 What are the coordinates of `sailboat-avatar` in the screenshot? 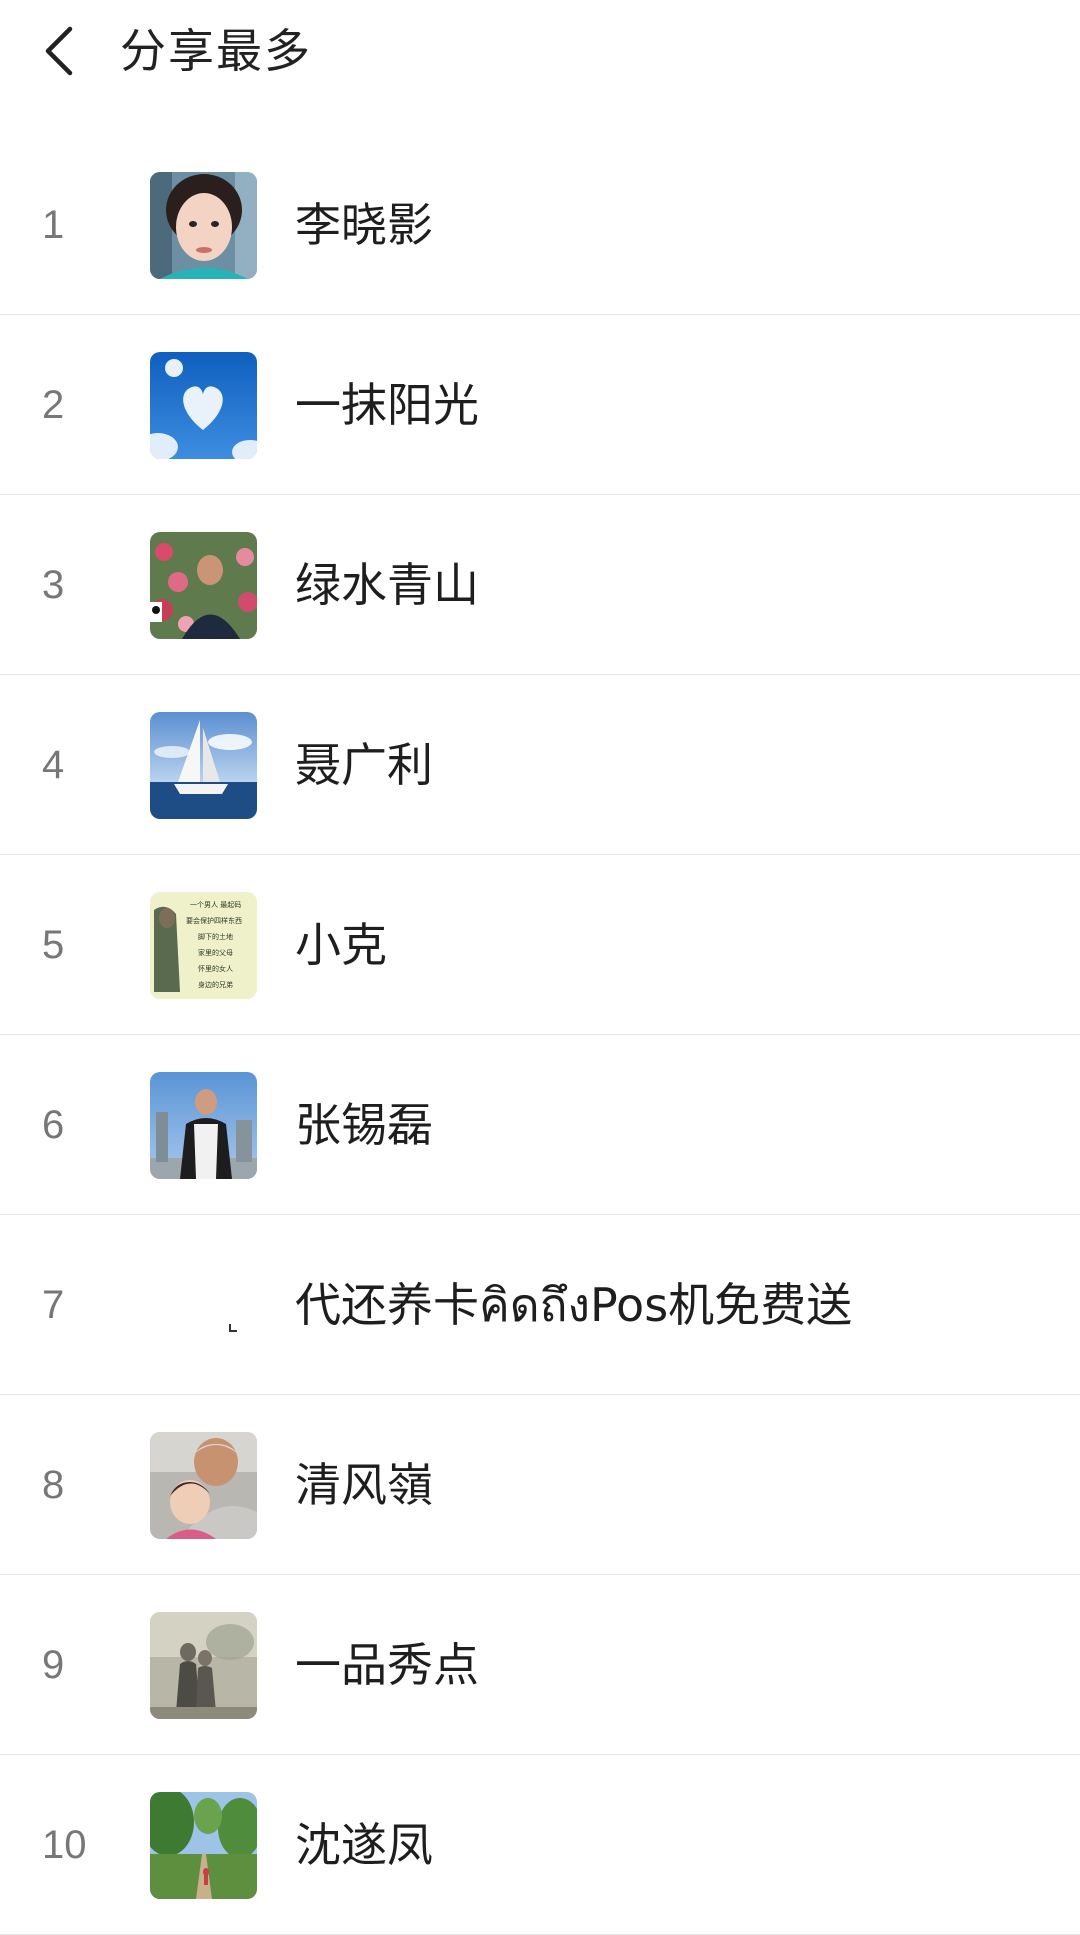 It's located at (203, 765).